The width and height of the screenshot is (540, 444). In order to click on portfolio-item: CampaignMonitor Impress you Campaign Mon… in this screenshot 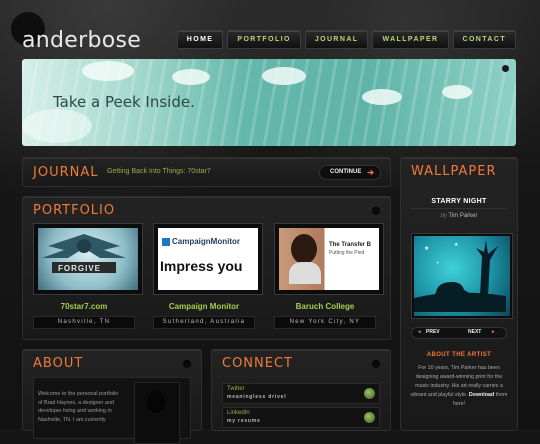, I will do `click(208, 276)`.